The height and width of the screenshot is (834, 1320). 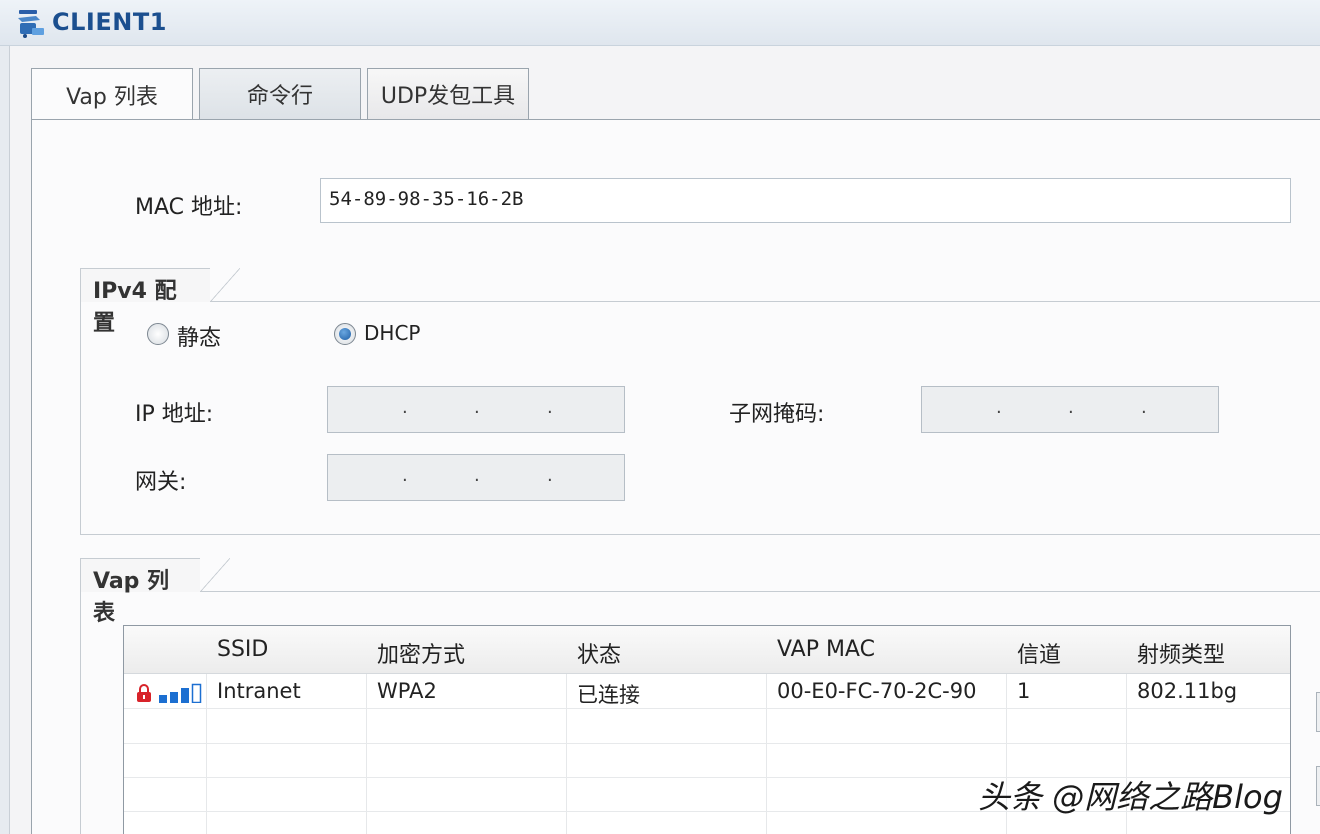 I want to click on watermark-text: 头条 @网络之路Blog, so click(x=1130, y=797).